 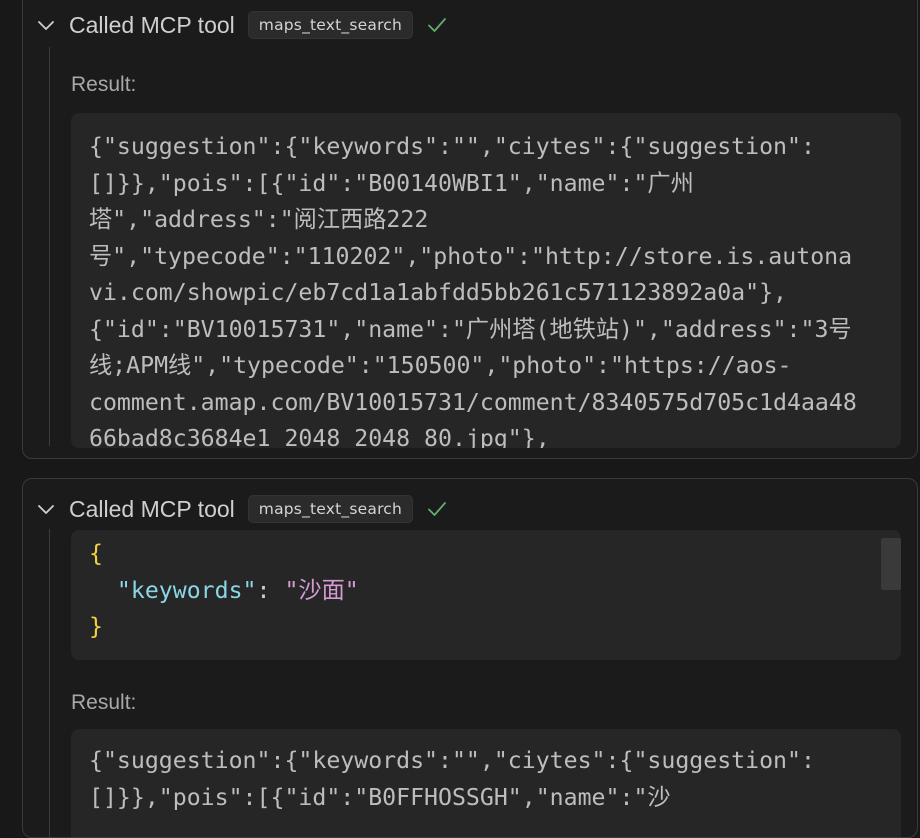 What do you see at coordinates (486, 627) in the screenshot?
I see `args-line-close: }` at bounding box center [486, 627].